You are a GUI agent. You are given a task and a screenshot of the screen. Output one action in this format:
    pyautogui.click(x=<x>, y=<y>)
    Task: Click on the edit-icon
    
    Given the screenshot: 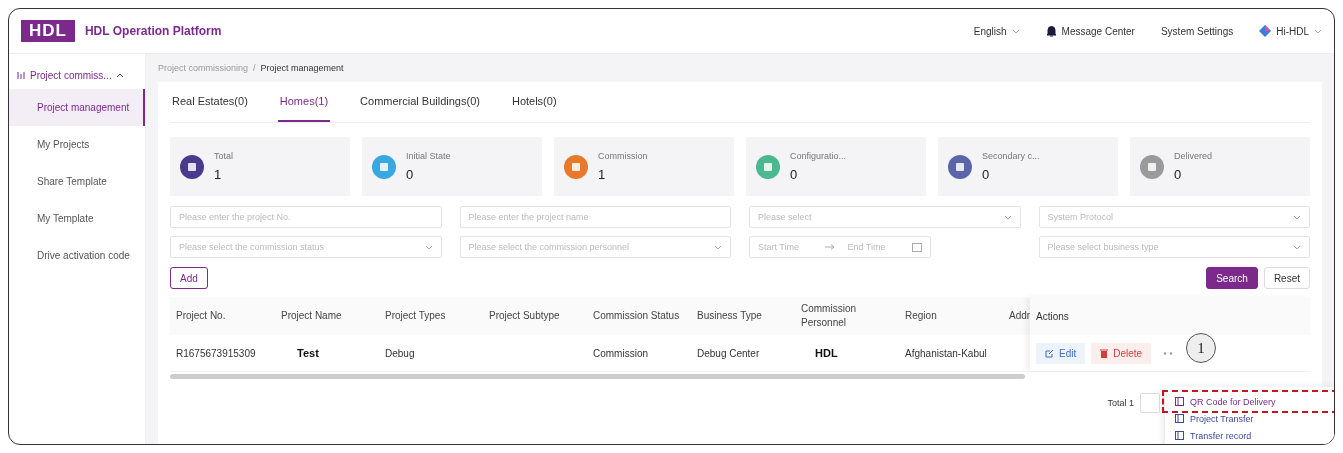 What is the action you would take?
    pyautogui.click(x=1049, y=353)
    